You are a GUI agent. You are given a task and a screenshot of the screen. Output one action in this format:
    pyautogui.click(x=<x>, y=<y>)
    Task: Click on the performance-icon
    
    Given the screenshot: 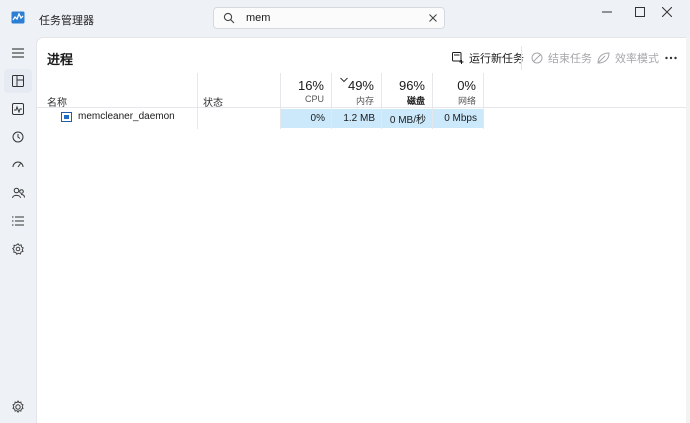 What is the action you would take?
    pyautogui.click(x=18, y=109)
    